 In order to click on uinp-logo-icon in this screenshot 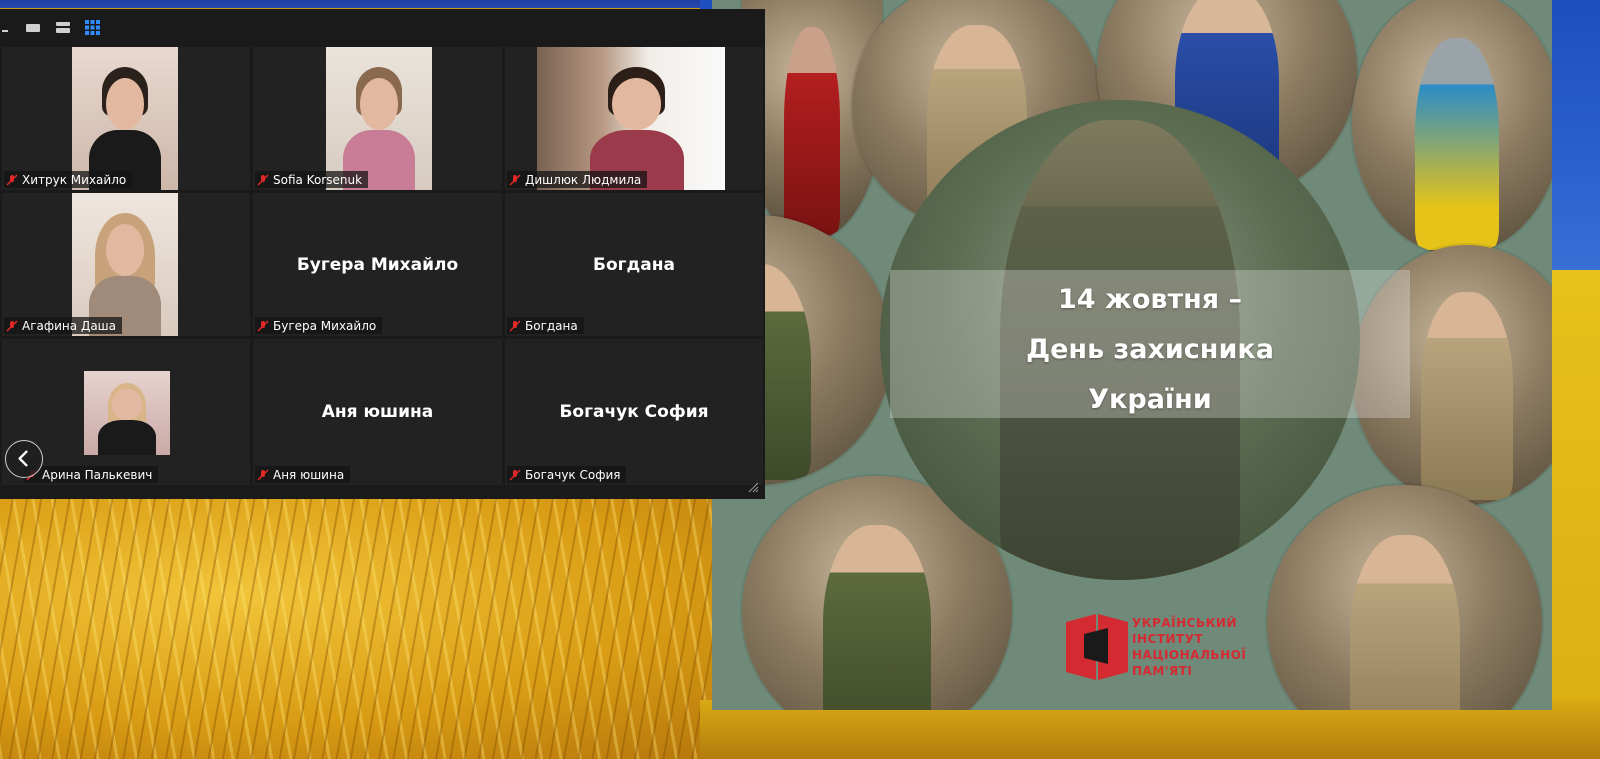, I will do `click(1097, 647)`.